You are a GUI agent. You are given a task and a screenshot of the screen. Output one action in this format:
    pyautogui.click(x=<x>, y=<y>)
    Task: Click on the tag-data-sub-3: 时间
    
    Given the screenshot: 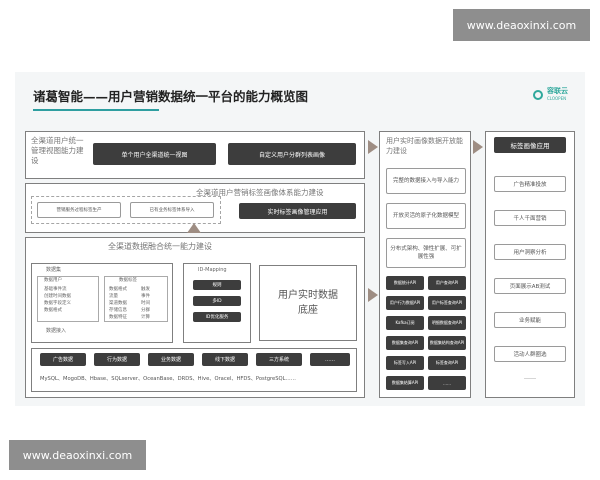 What is the action you would take?
    pyautogui.click(x=145, y=303)
    